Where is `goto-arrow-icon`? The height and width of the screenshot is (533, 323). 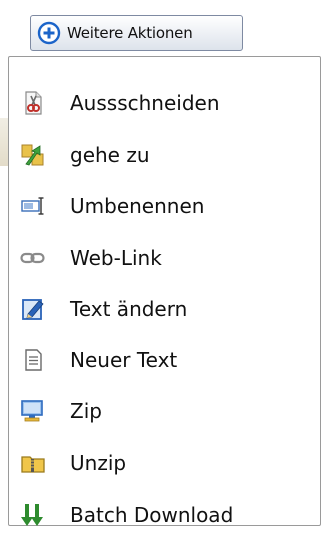 goto-arrow-icon is located at coordinates (33, 155).